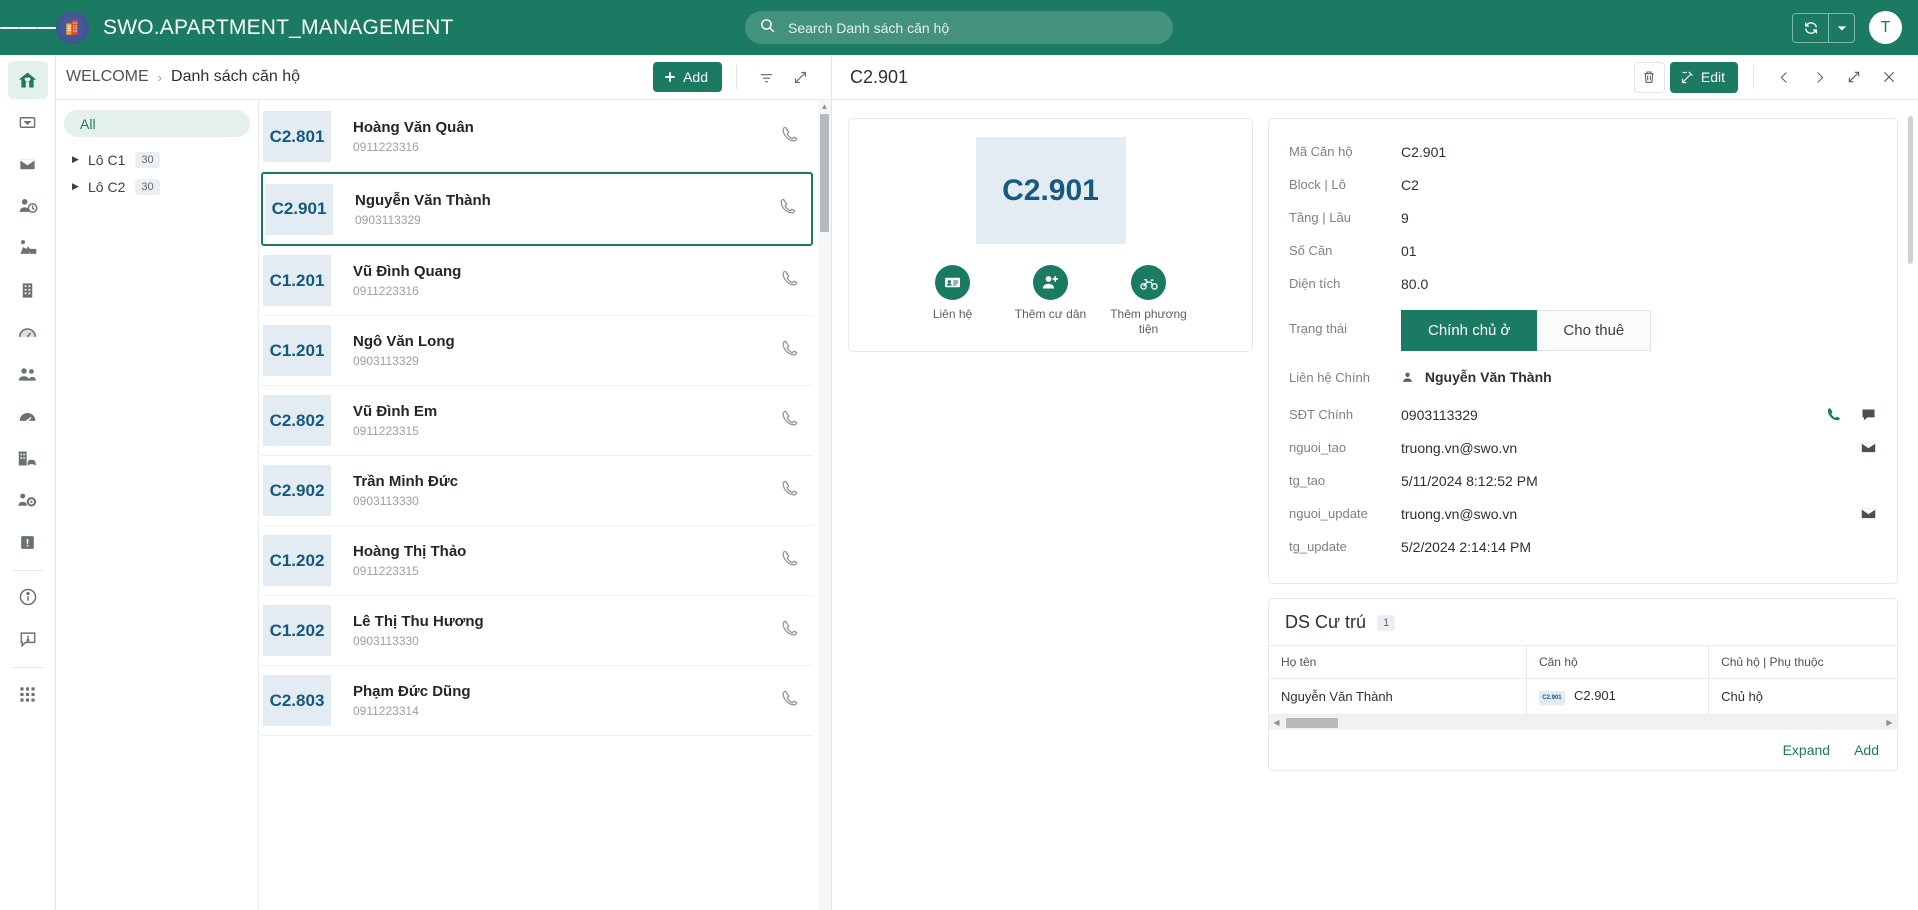 The image size is (1918, 910). I want to click on tree-item-lo-c1: ▶ Lô C1 30, so click(157, 159).